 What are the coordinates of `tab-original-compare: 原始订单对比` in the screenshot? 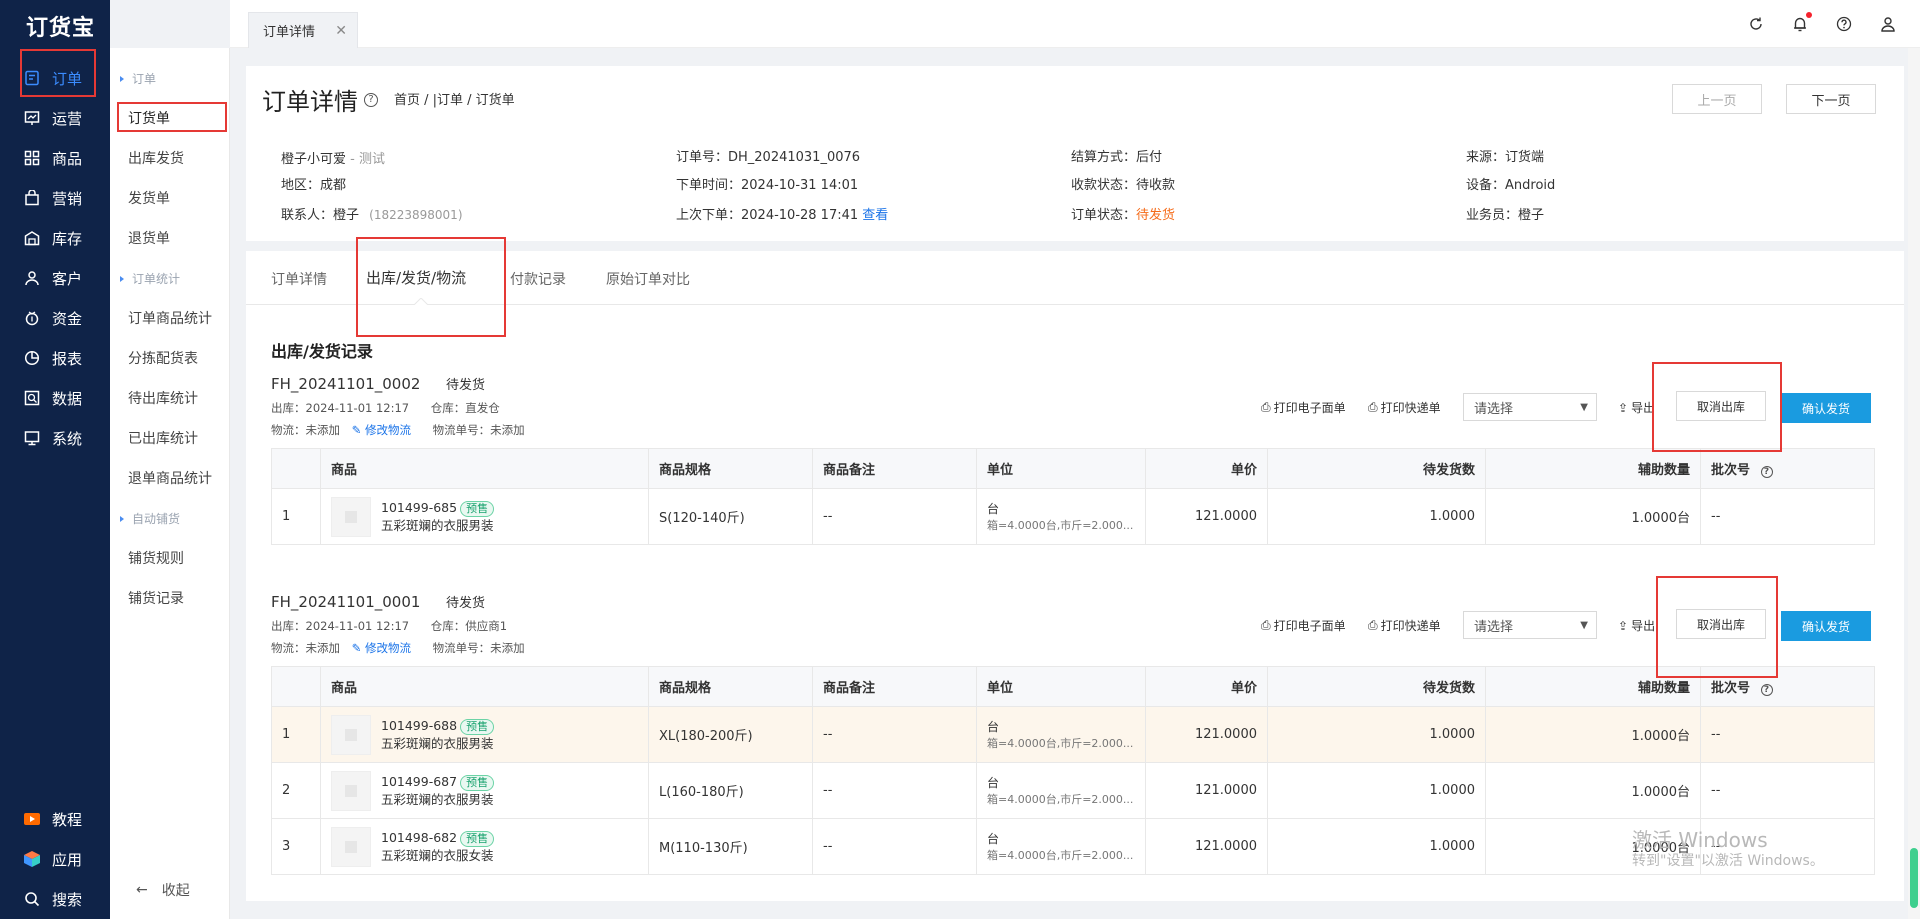 It's located at (648, 279).